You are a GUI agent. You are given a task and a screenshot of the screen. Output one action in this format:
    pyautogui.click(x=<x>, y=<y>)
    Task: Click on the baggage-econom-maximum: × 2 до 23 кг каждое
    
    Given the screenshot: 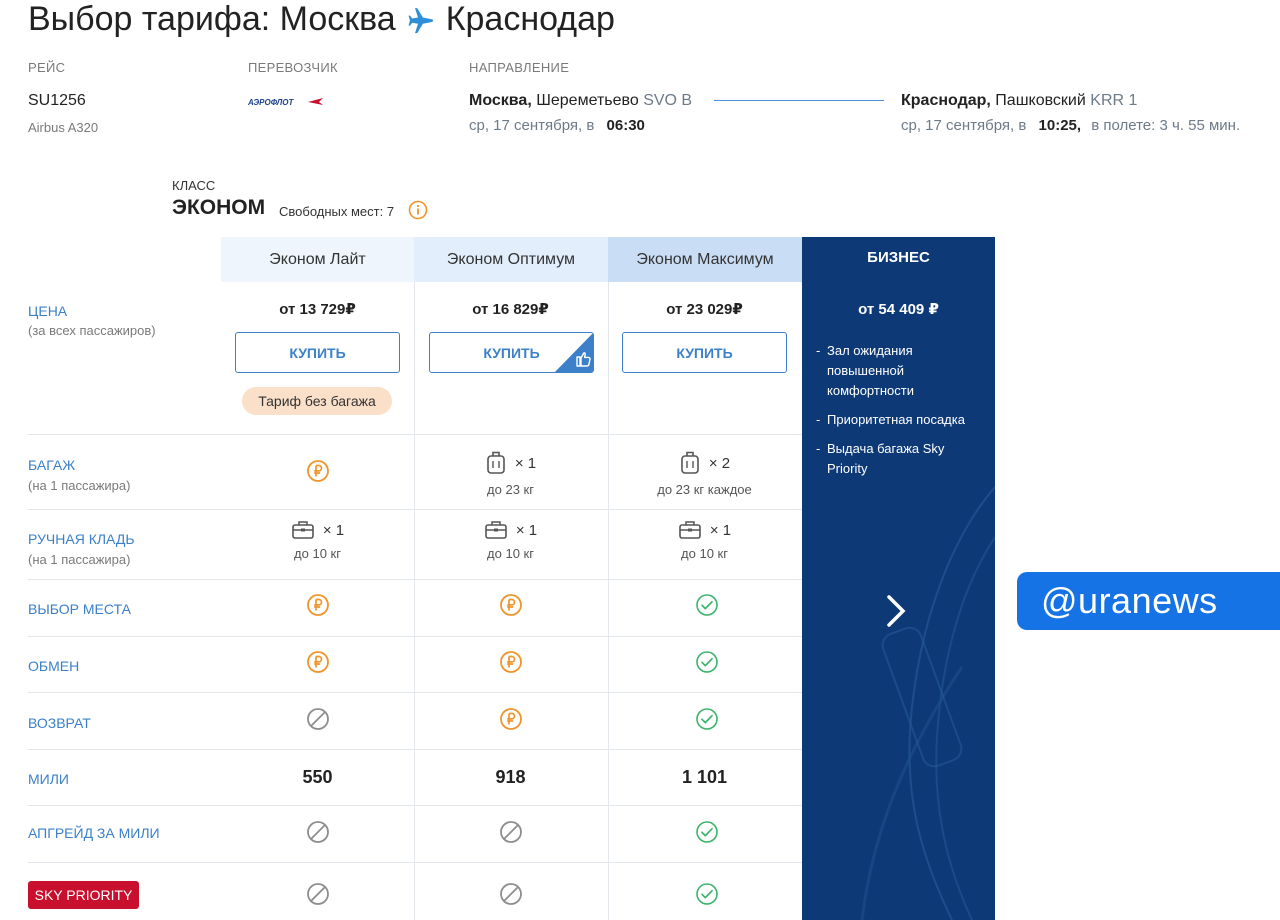 What is the action you would take?
    pyautogui.click(x=704, y=473)
    